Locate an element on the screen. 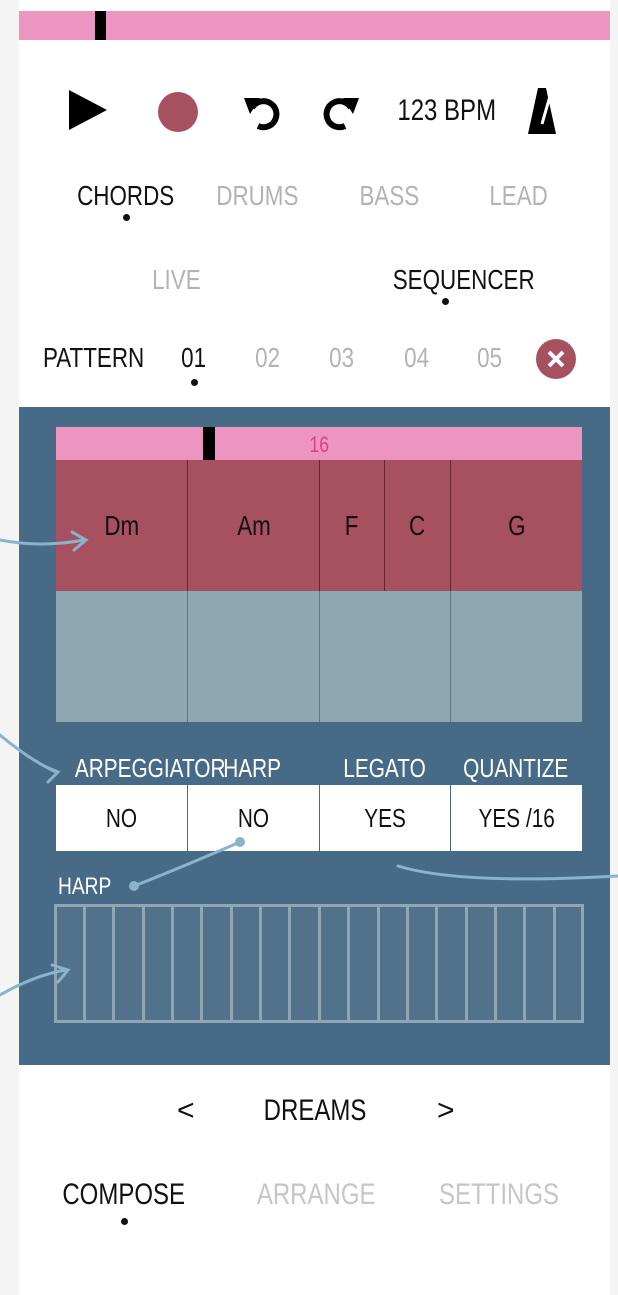  chevron-left-icon: < is located at coordinates (186, 1110).